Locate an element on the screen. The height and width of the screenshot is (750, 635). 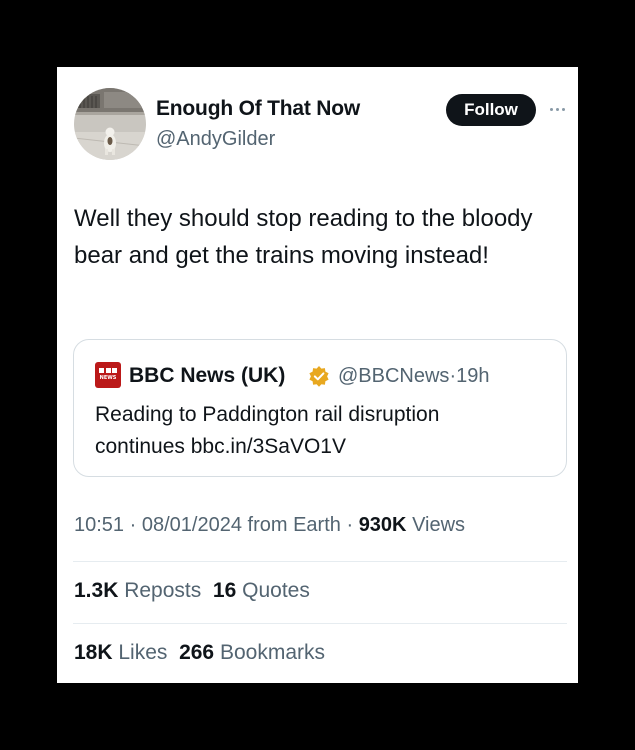
views-count: 930K is located at coordinates (382, 525).